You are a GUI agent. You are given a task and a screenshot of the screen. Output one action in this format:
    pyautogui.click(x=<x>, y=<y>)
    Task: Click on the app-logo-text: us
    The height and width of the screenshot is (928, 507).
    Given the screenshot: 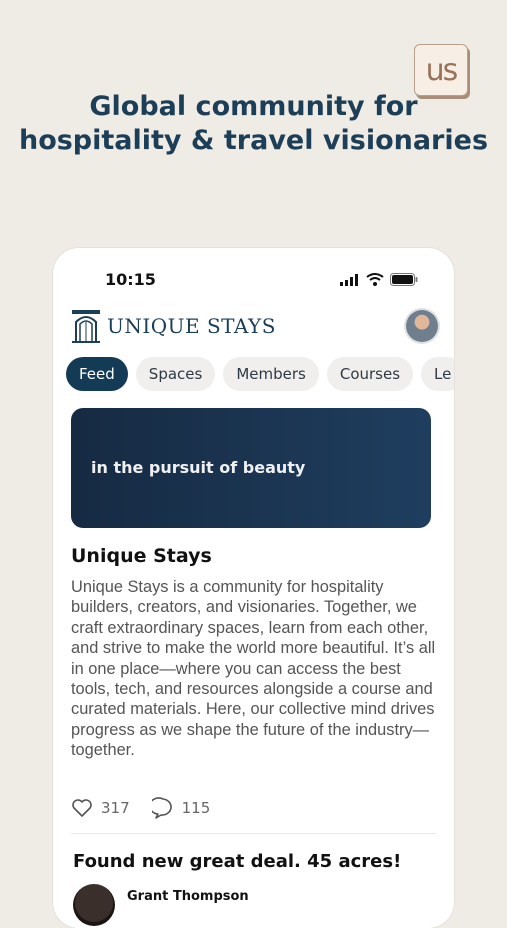 What is the action you would take?
    pyautogui.click(x=442, y=70)
    